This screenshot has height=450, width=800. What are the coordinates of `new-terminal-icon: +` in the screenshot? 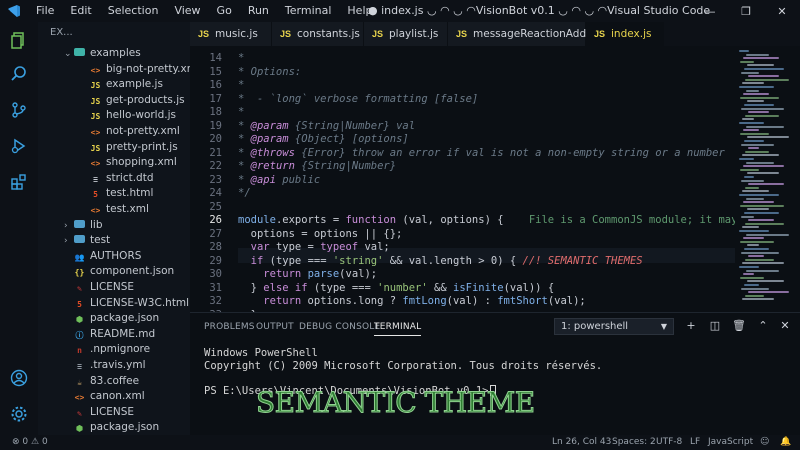 It's located at (691, 326).